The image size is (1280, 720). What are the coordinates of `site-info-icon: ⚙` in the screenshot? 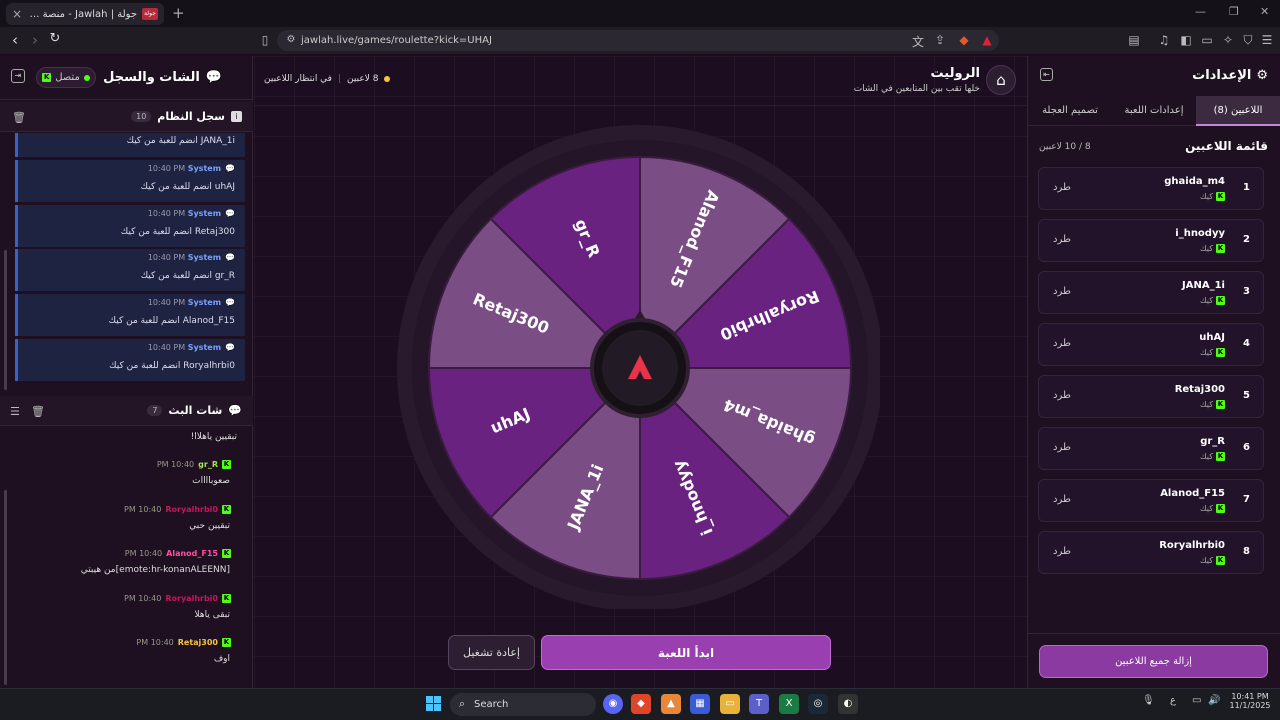 It's located at (291, 39).